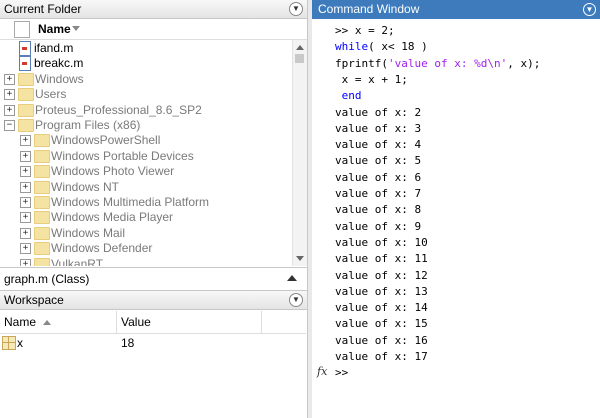 Image resolution: width=600 pixels, height=418 pixels. I want to click on item-label: VulkanRT, so click(77, 261).